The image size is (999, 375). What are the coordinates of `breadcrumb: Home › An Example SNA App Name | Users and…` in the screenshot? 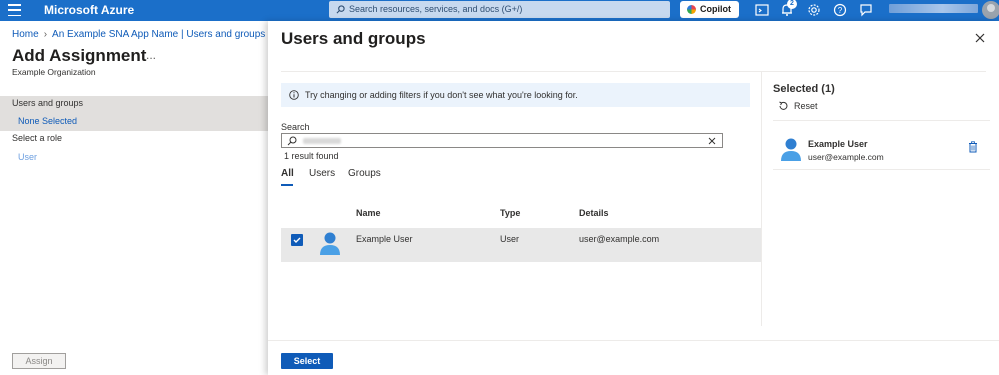 It's located at (145, 34).